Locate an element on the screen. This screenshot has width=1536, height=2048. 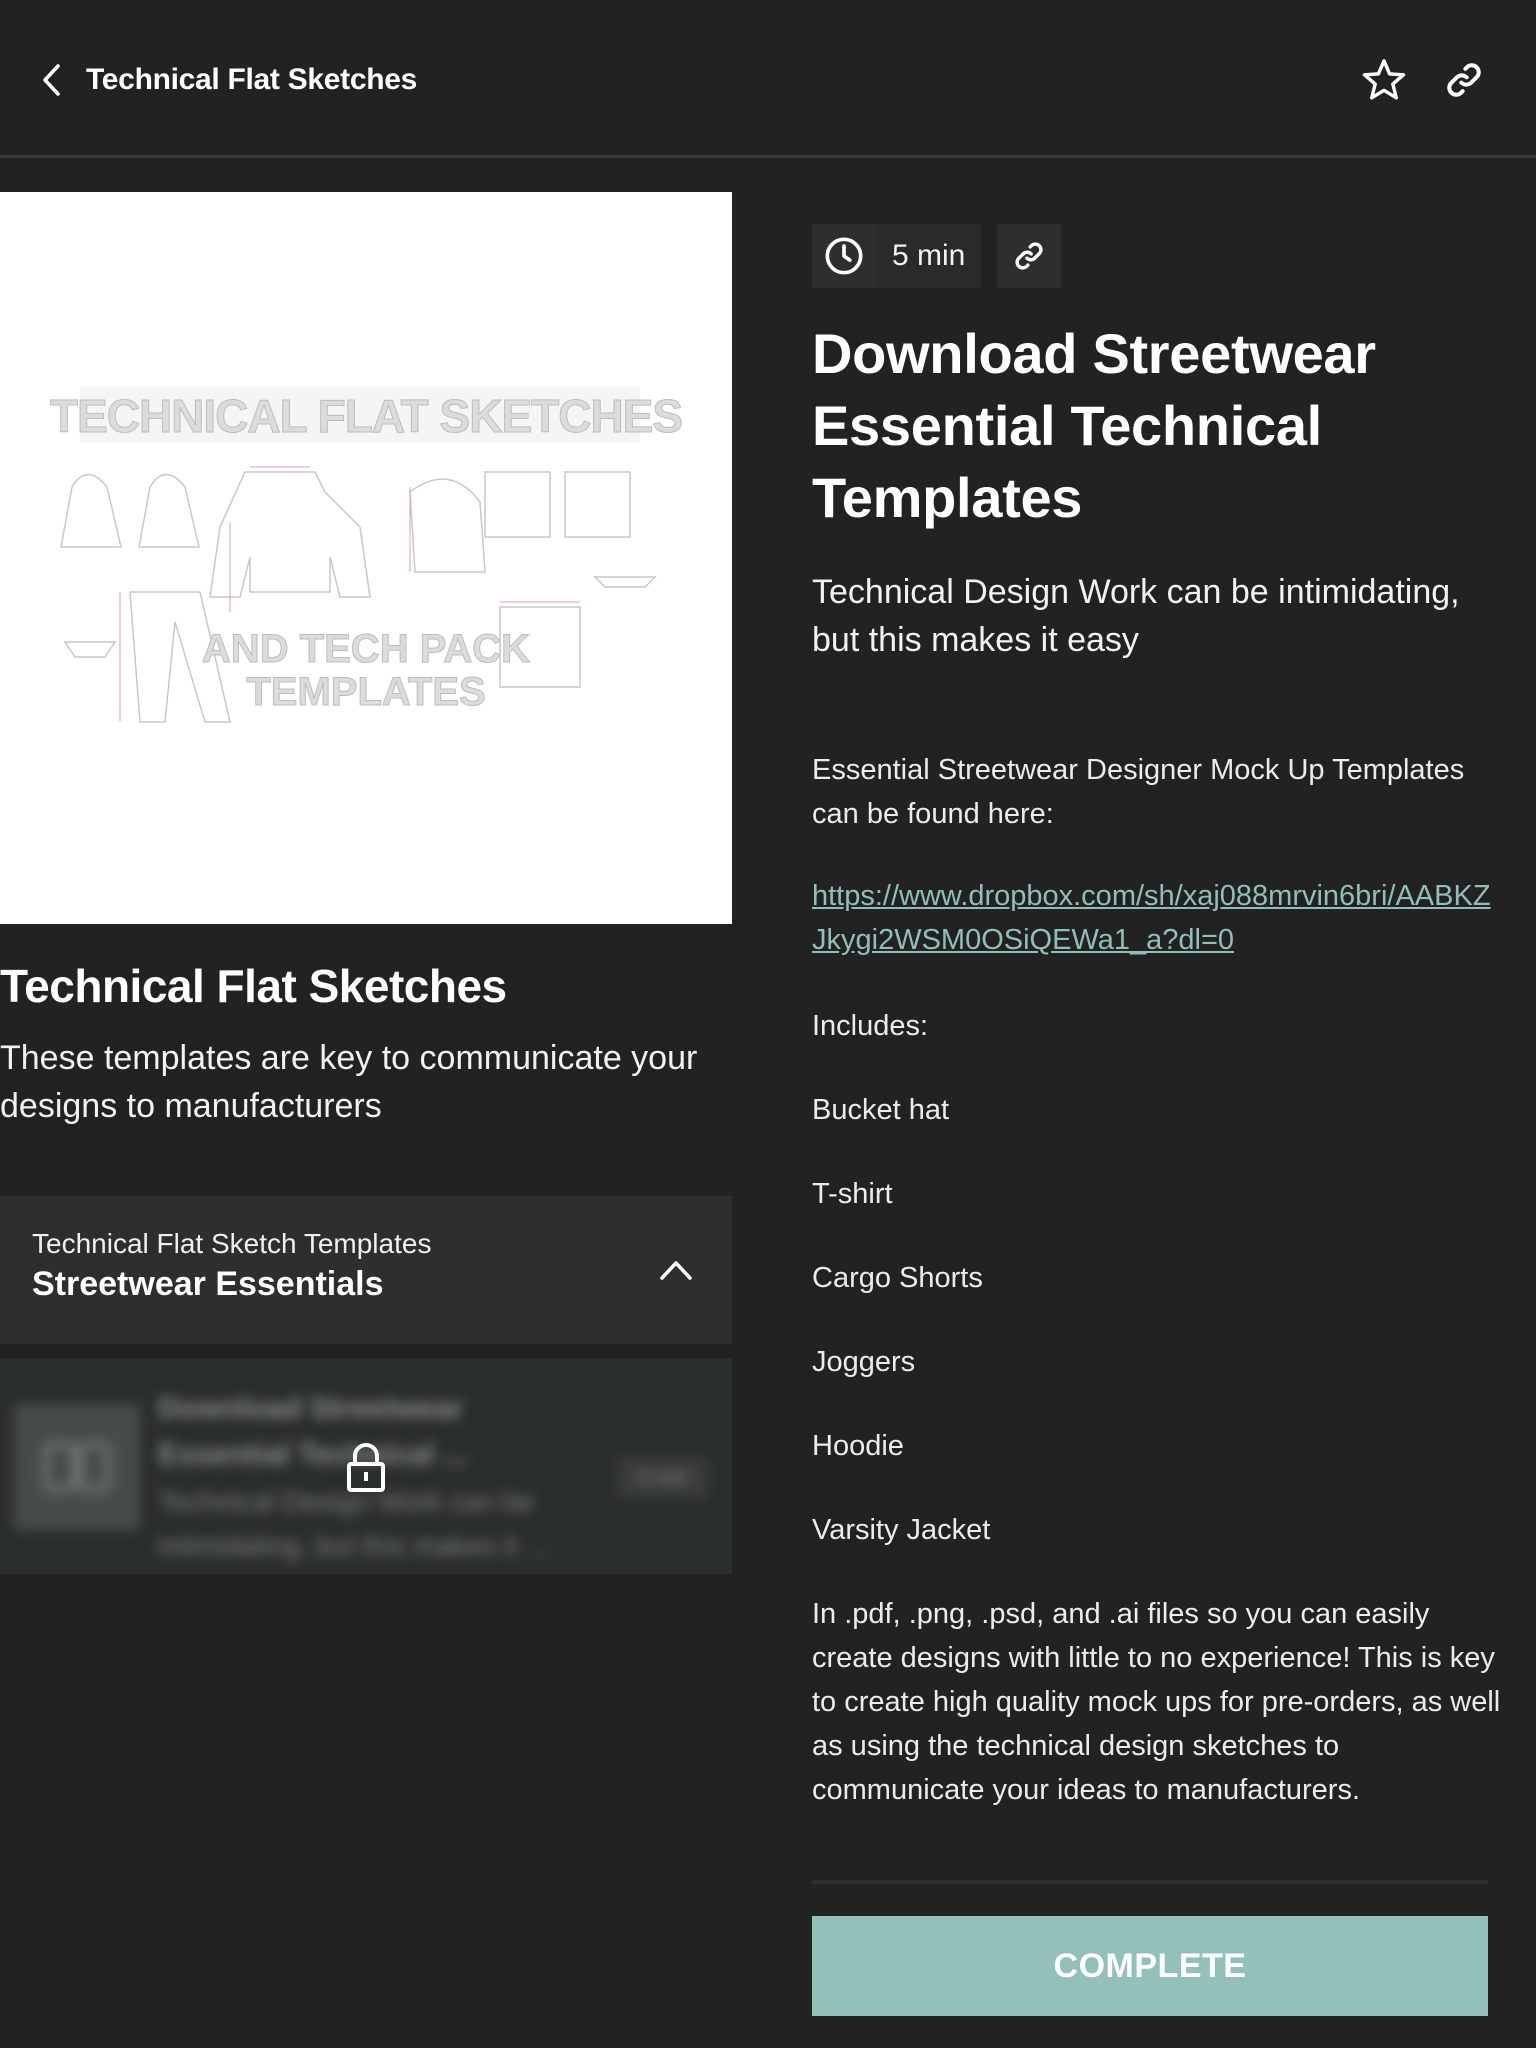
includes-item: Cargo Shorts is located at coordinates (897, 1278).